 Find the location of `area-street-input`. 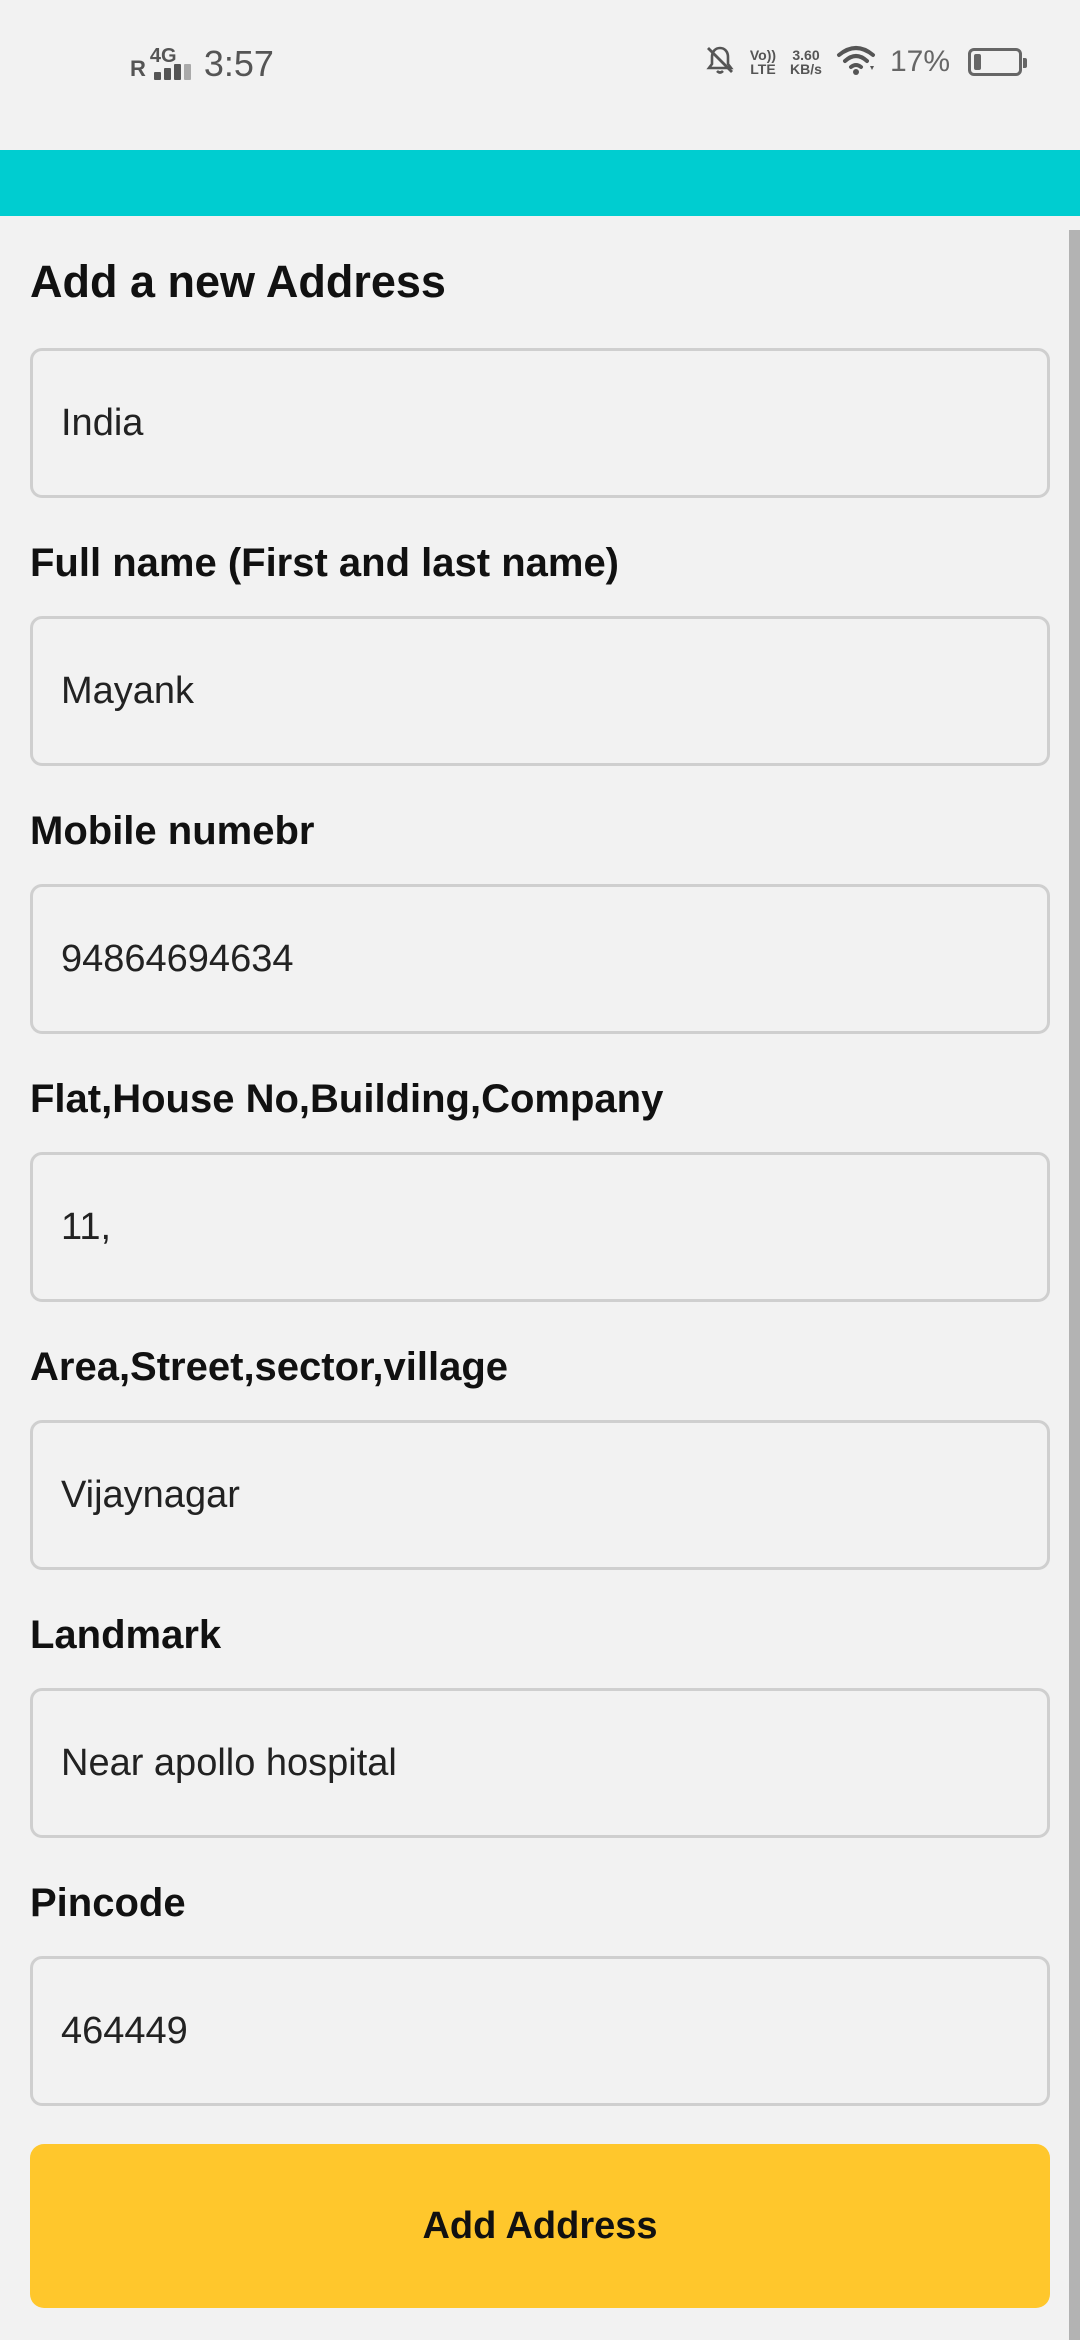

area-street-input is located at coordinates (540, 1495).